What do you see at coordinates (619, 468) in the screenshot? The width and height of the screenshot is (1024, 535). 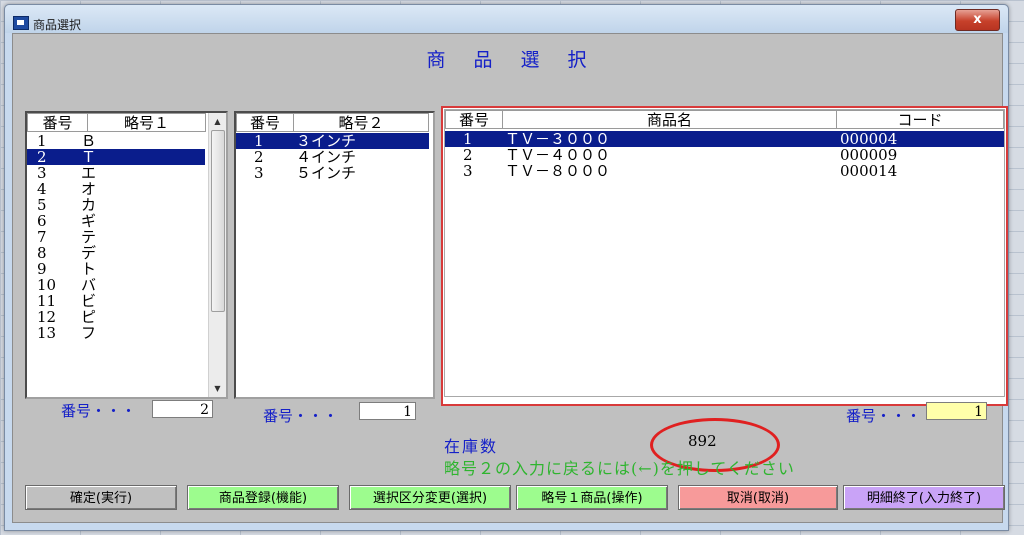 I see `hint-text: 略号２の入力に戻るには(←)を押してください` at bounding box center [619, 468].